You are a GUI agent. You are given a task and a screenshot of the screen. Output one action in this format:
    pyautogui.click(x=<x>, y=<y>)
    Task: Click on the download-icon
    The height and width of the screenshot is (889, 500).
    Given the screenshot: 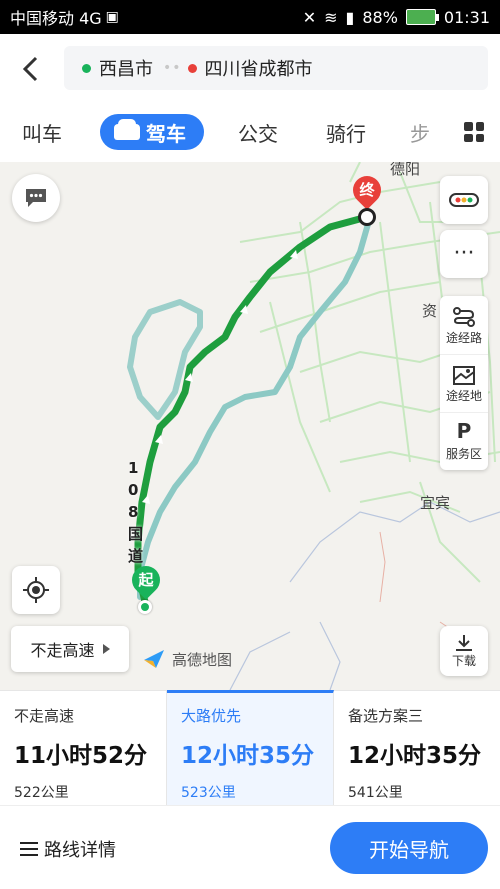 What is the action you would take?
    pyautogui.click(x=464, y=642)
    